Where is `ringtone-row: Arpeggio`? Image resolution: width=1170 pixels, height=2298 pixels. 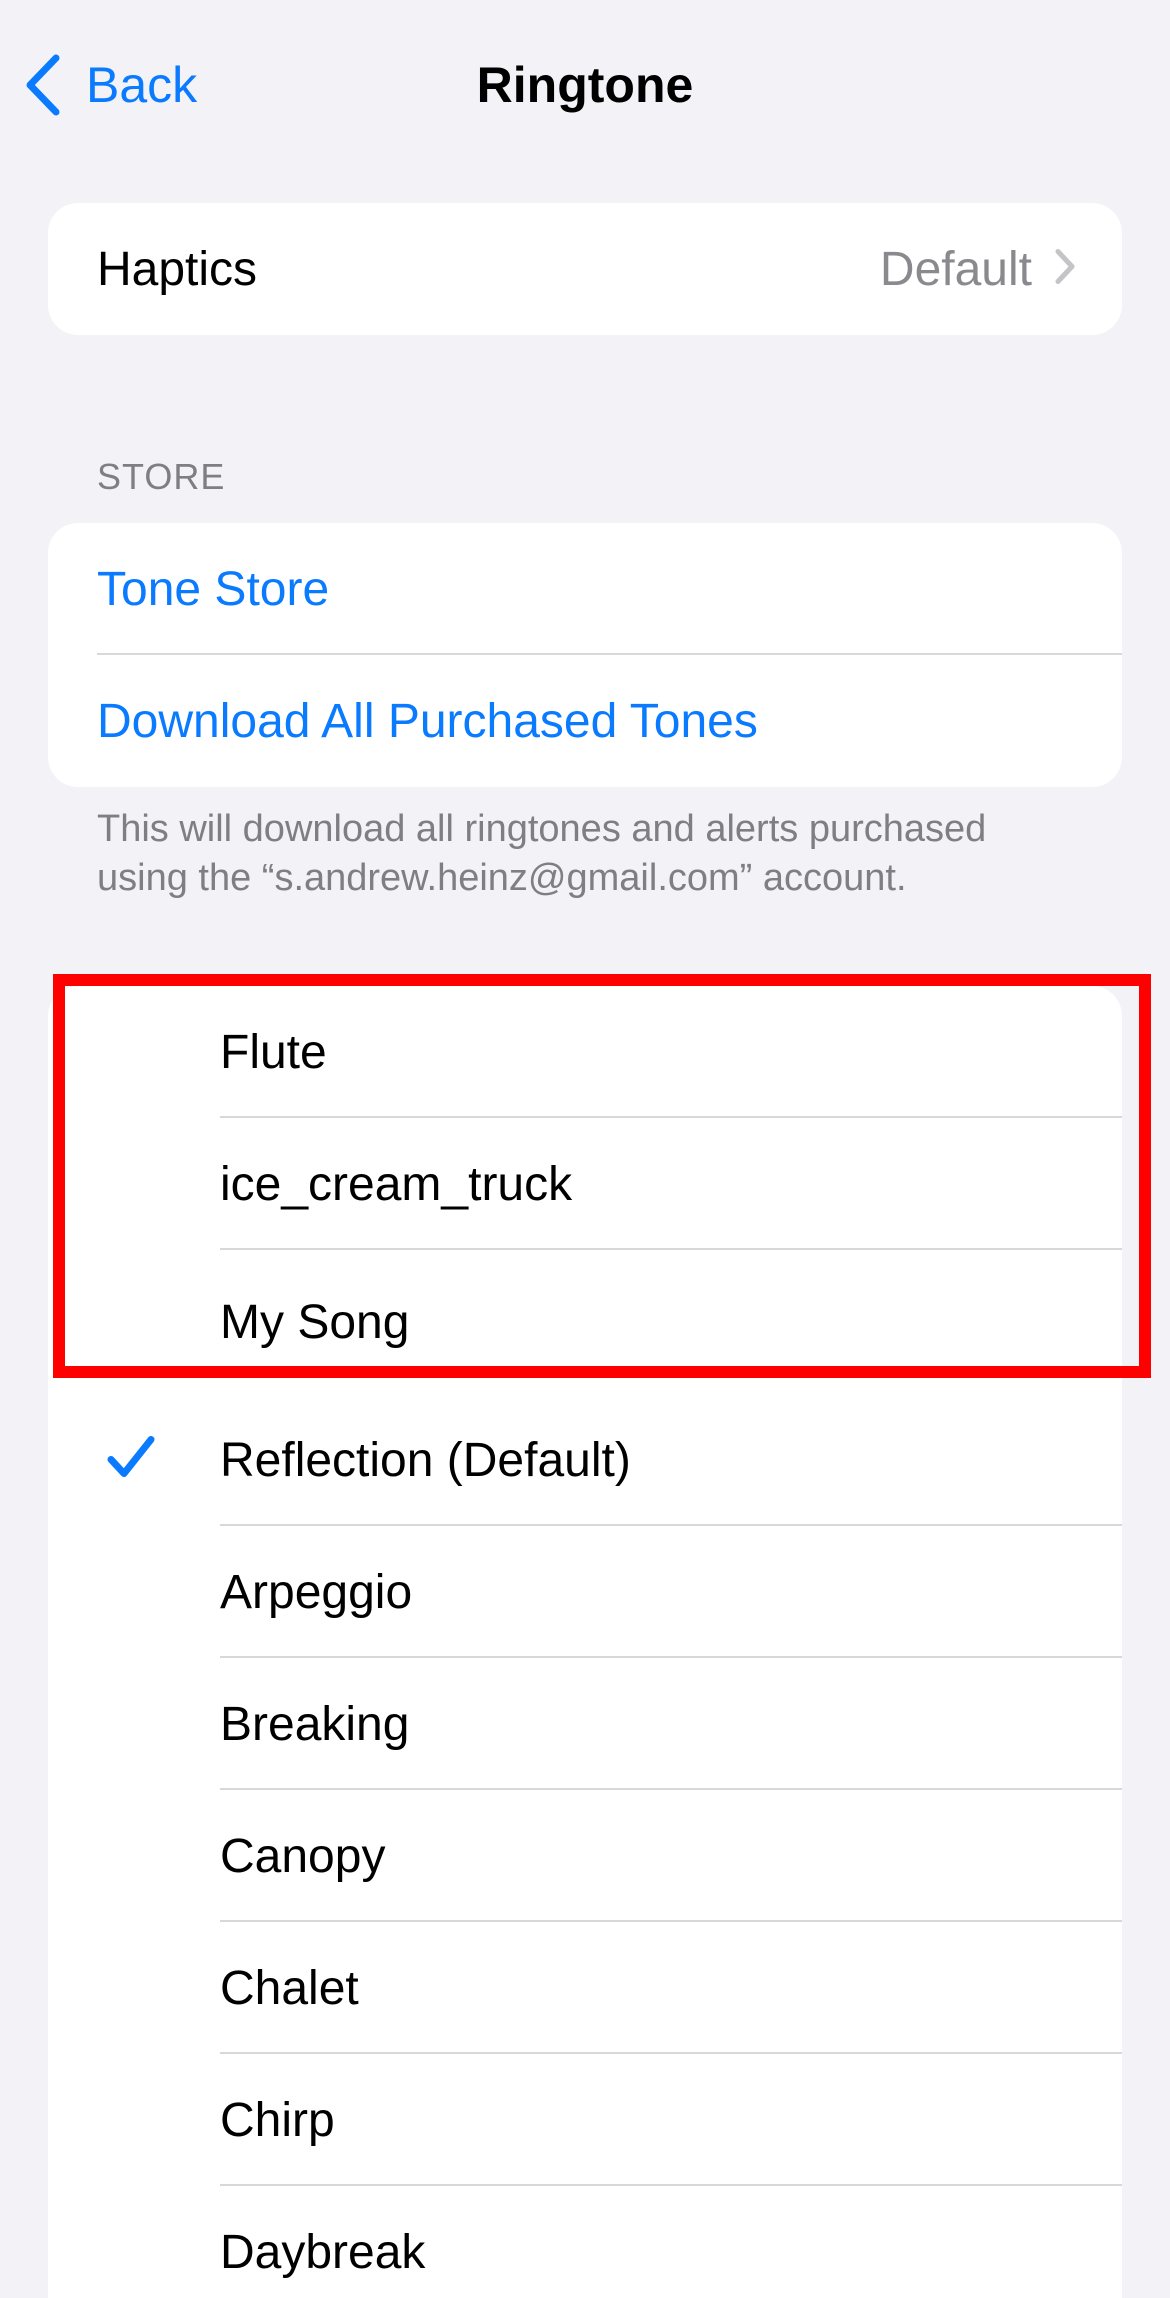
ringtone-row: Arpeggio is located at coordinates (585, 1592).